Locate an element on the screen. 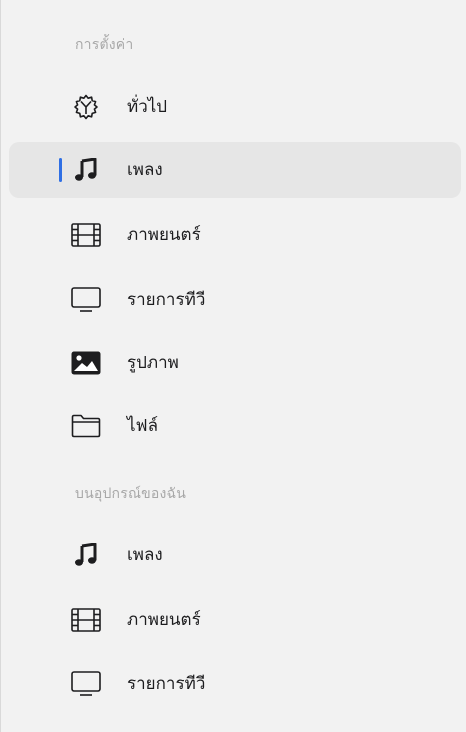 The width and height of the screenshot is (466, 732). section-header-on-my-device: บนอุปกรณ์ของฉัน is located at coordinates (131, 494).